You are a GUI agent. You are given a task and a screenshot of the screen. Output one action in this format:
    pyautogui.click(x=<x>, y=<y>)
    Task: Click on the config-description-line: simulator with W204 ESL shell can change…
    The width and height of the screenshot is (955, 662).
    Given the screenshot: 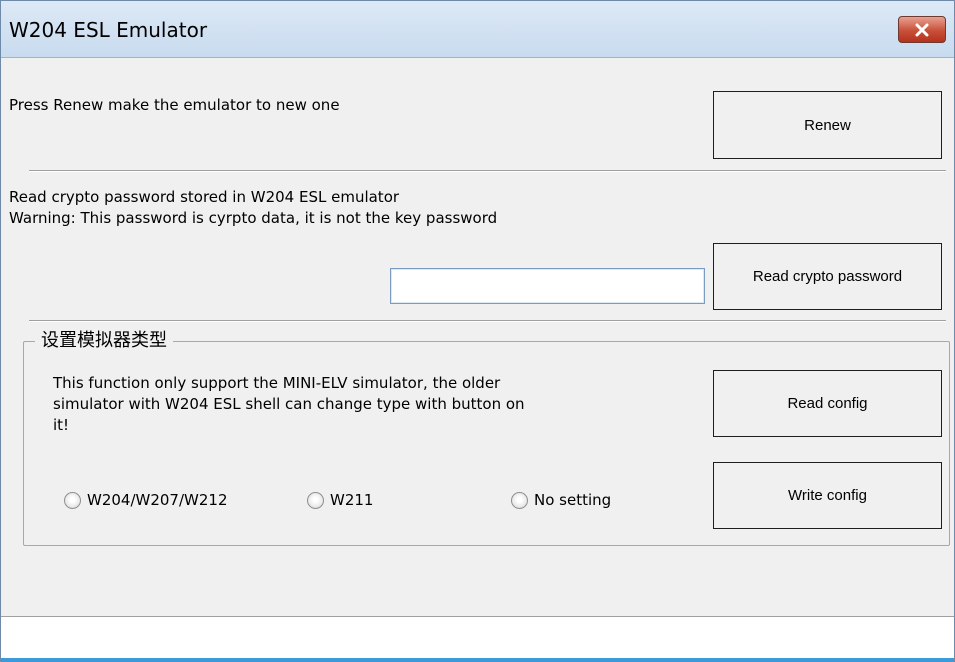 What is the action you would take?
    pyautogui.click(x=289, y=404)
    